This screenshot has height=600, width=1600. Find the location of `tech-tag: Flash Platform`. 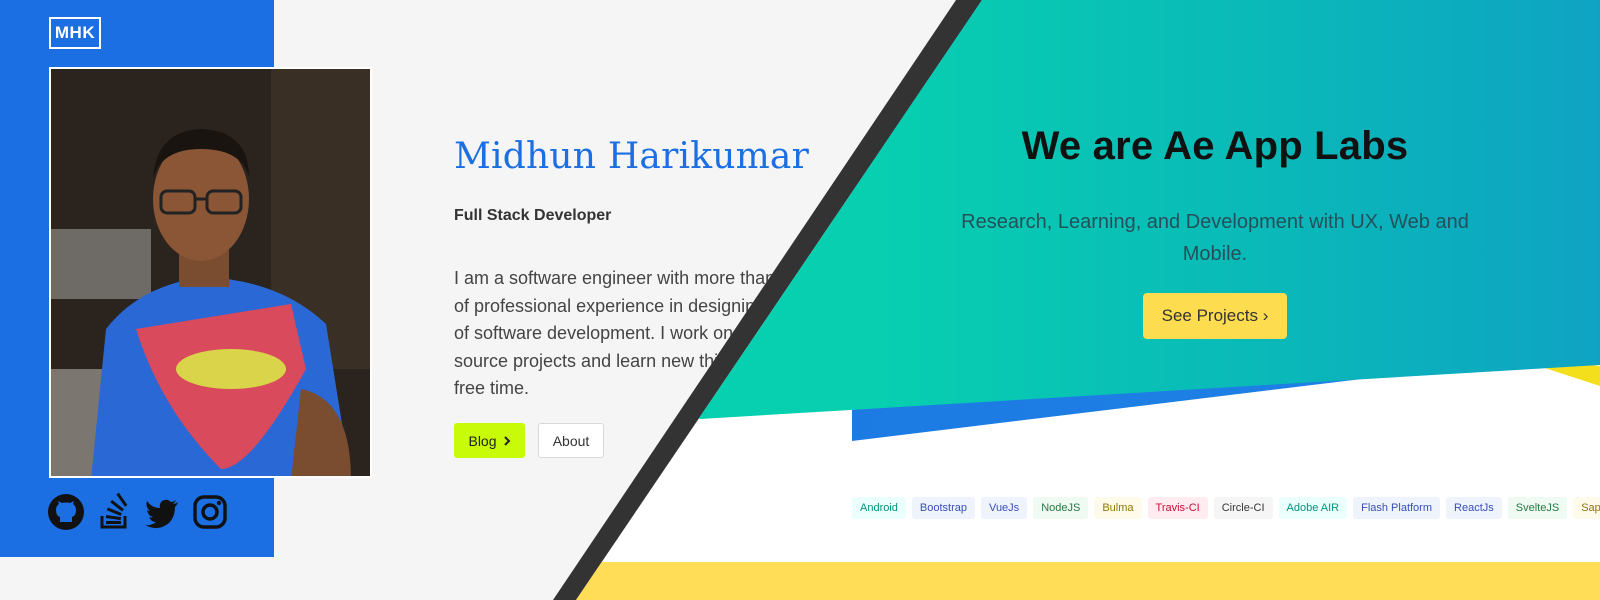

tech-tag: Flash Platform is located at coordinates (1397, 508).